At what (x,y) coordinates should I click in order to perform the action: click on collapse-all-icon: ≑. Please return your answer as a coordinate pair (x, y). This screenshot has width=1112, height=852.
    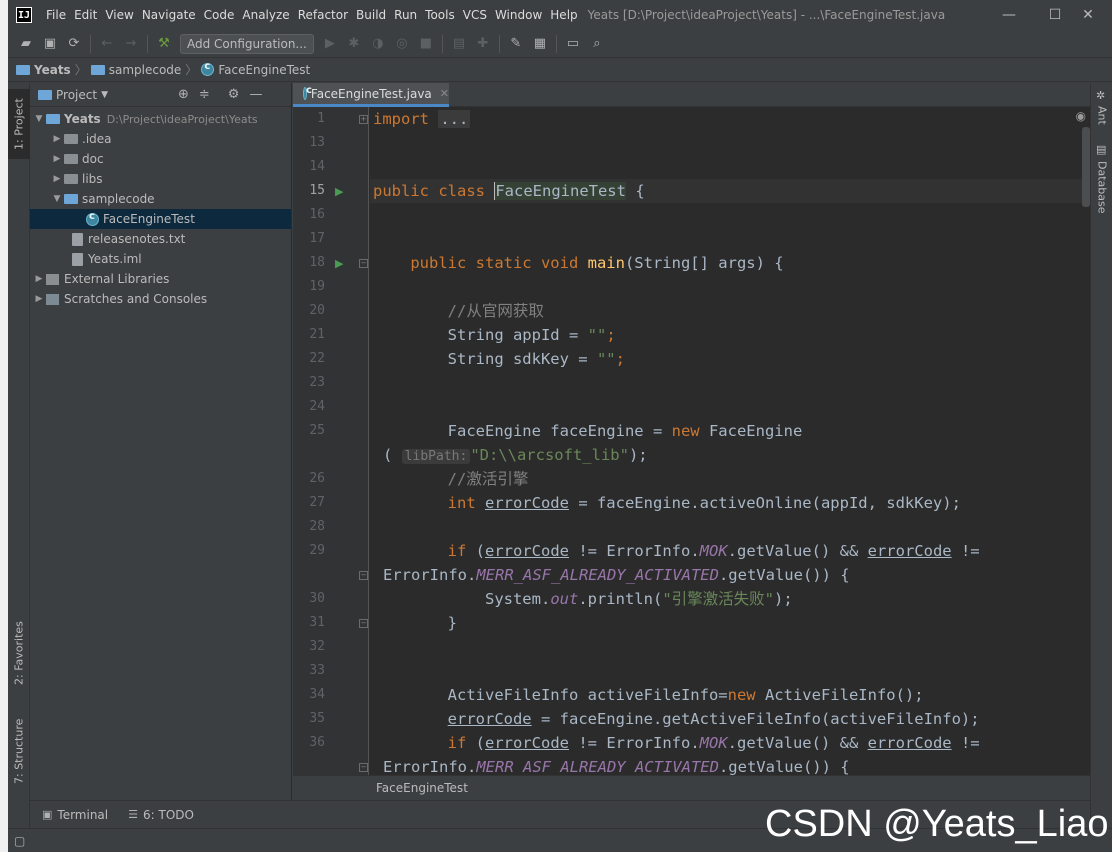
    Looking at the image, I should click on (204, 94).